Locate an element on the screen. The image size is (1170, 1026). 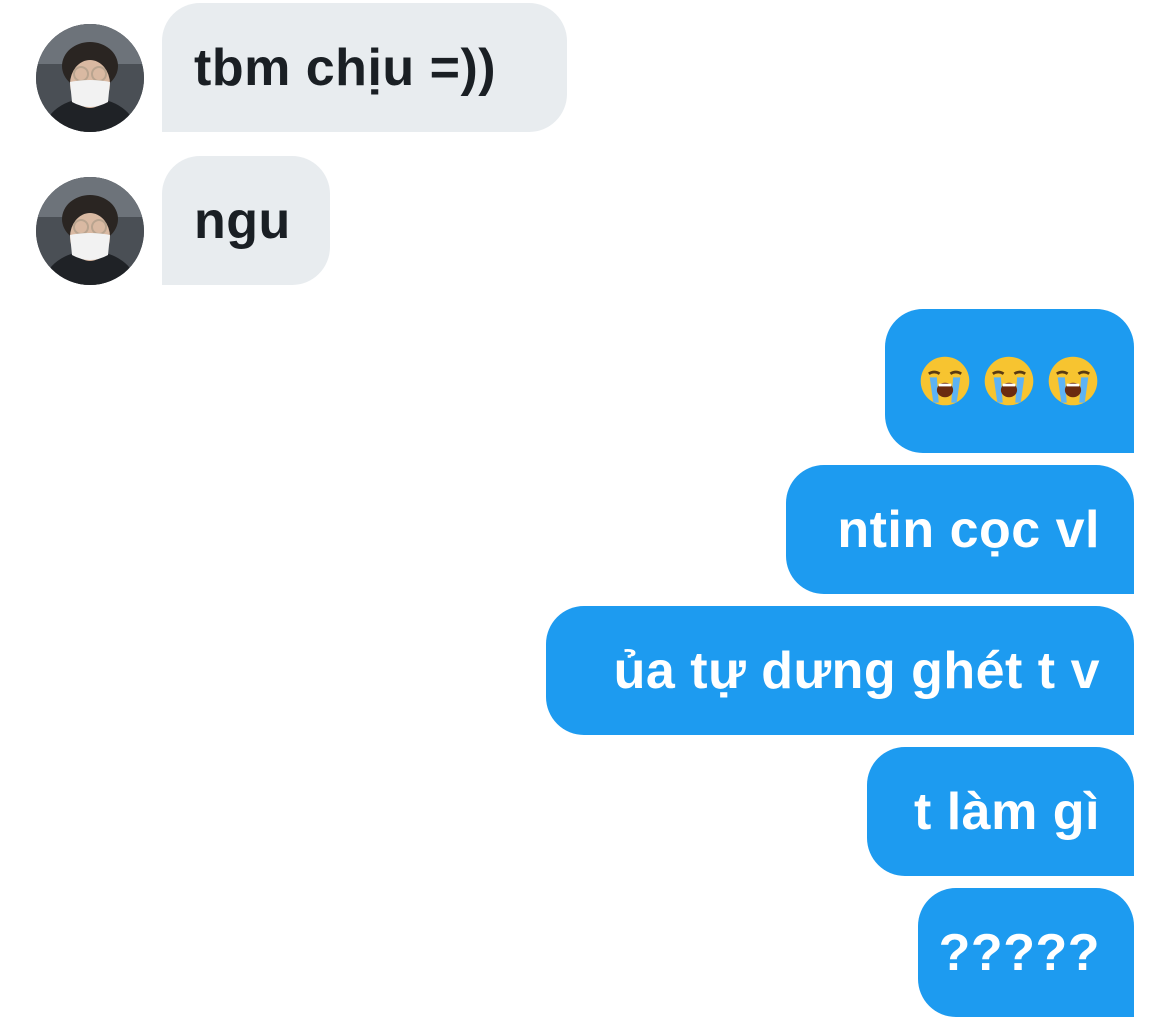
outgoing-message-bubble: t làm gì is located at coordinates (1000, 811).